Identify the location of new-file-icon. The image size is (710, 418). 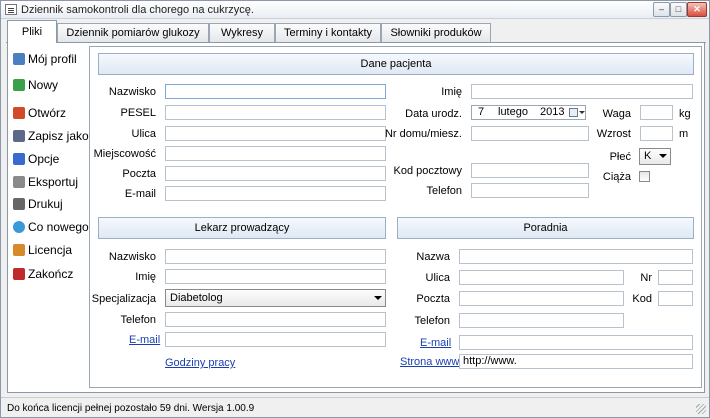
(19, 85).